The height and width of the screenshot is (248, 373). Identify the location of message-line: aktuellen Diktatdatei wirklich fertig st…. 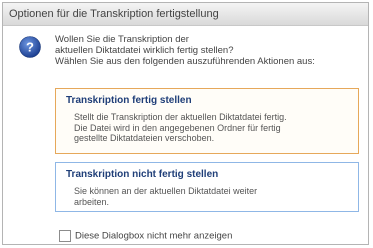
(144, 50).